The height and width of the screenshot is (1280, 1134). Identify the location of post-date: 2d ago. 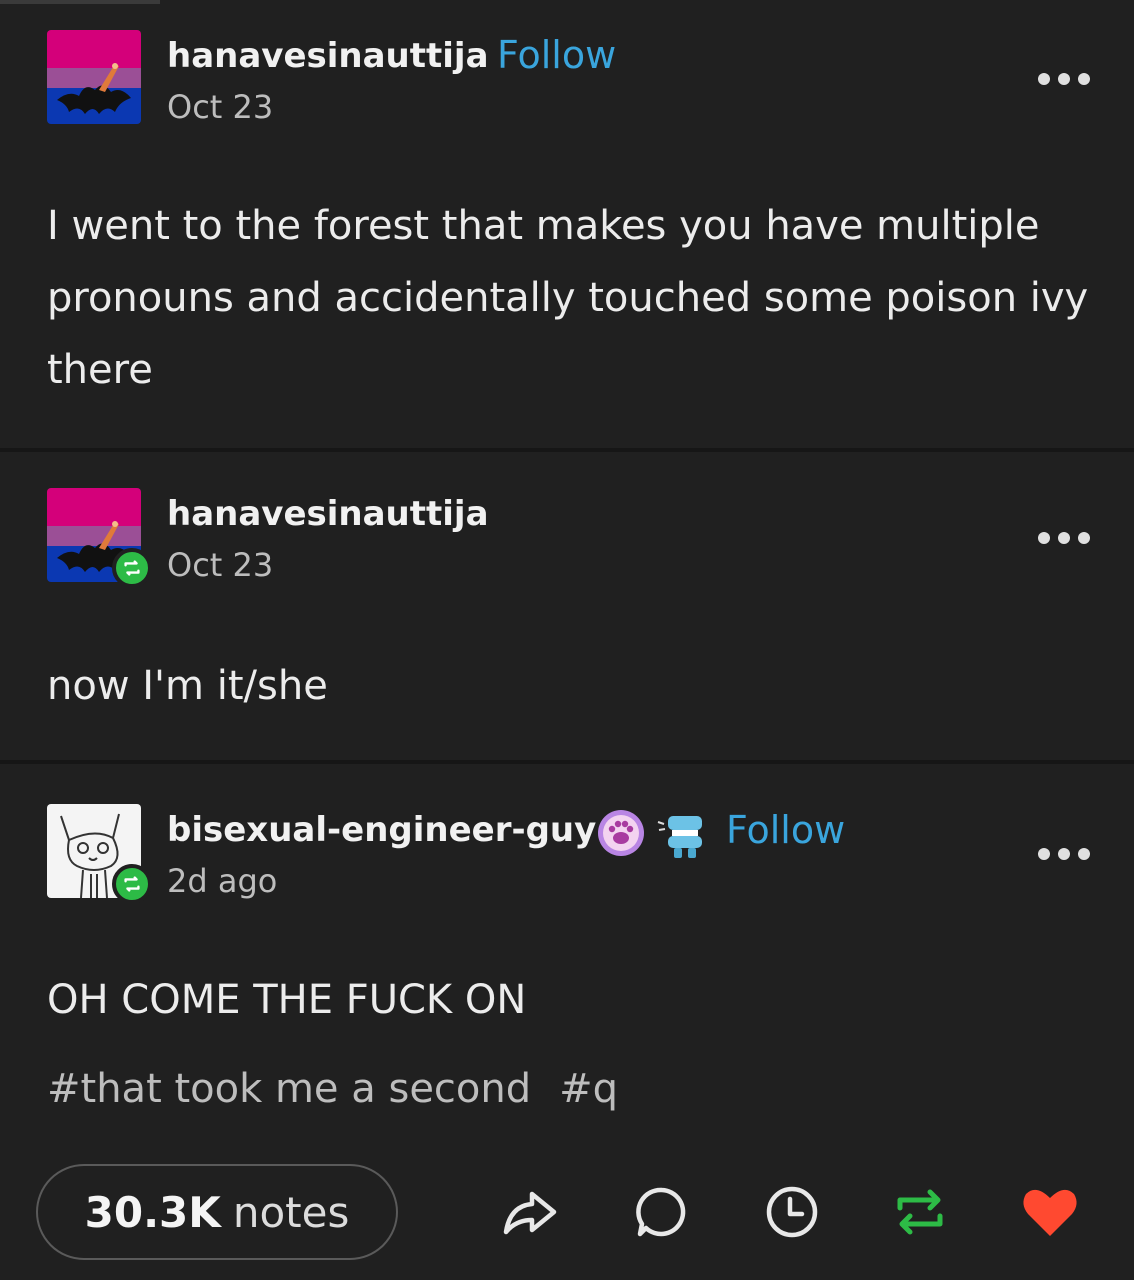
(222, 881).